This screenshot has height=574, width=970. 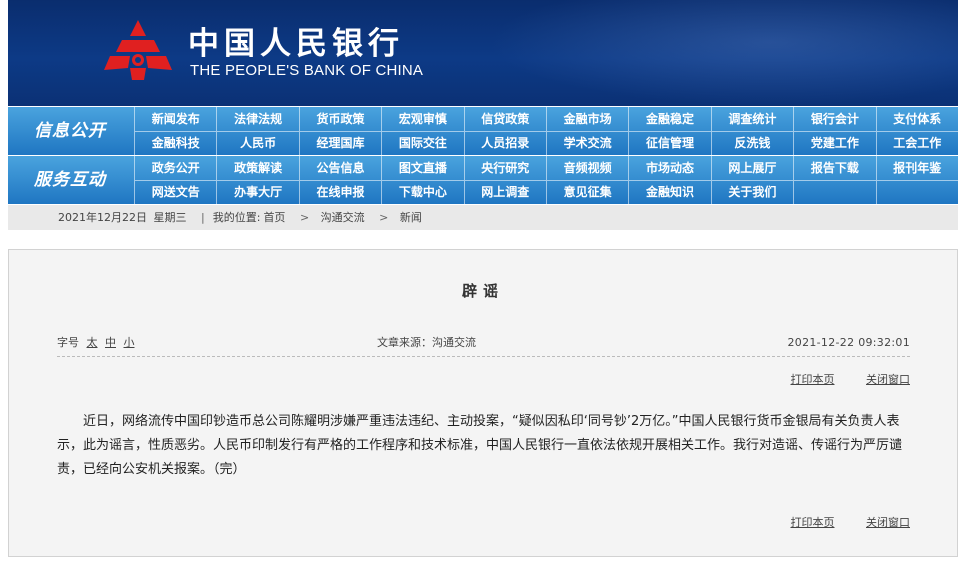 What do you see at coordinates (669, 168) in the screenshot?
I see `service-nav-item-6: 市场动态` at bounding box center [669, 168].